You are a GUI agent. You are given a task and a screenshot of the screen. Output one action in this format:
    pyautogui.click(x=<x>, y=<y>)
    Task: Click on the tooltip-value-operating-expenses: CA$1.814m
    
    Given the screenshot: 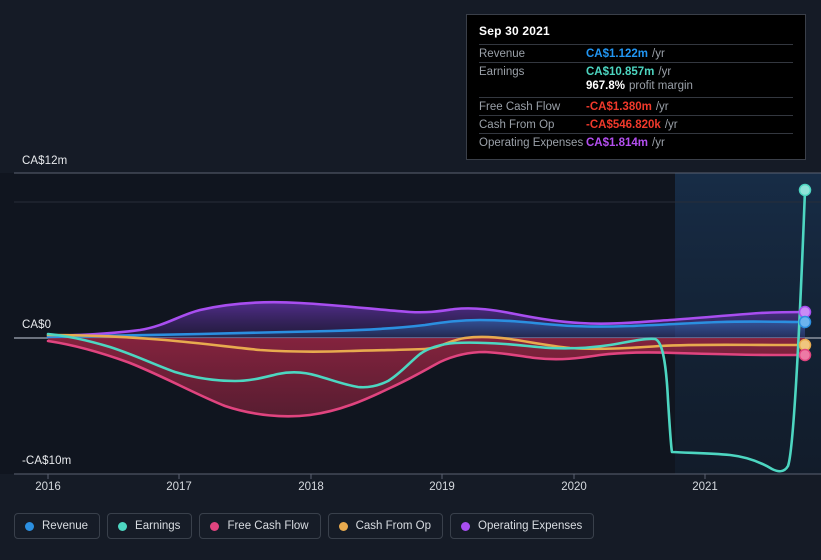 What is the action you would take?
    pyautogui.click(x=617, y=143)
    